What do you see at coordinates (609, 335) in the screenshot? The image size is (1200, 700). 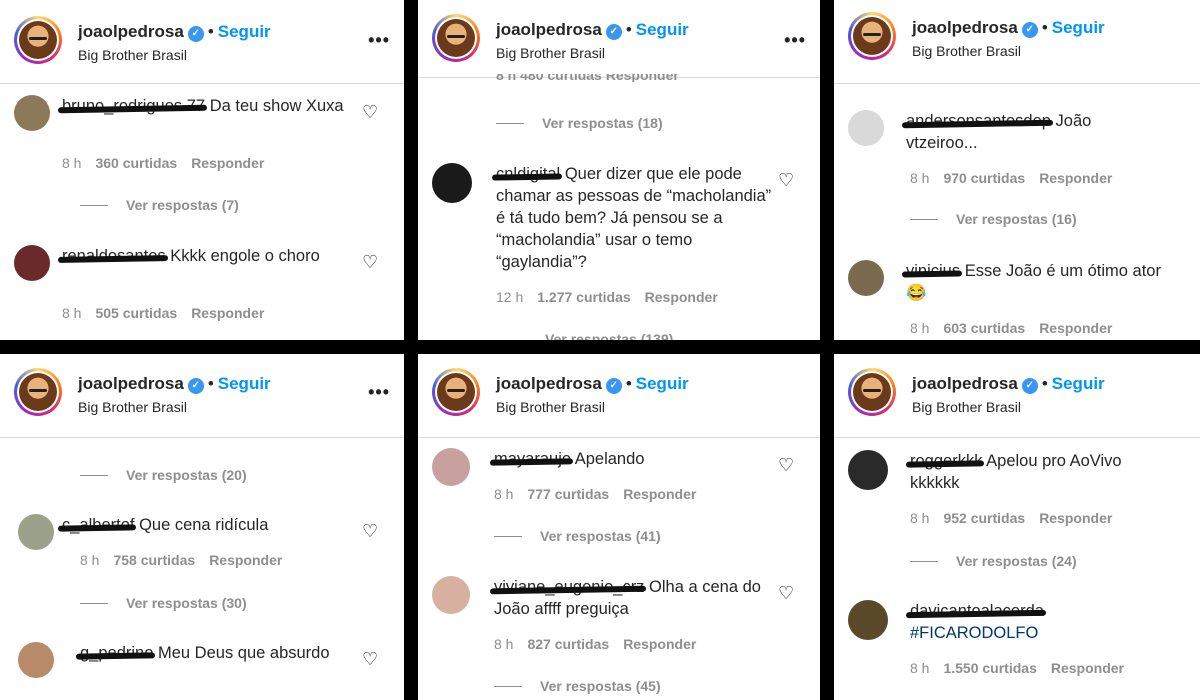 I see `view-replies-button: Ver respostas (139)` at bounding box center [609, 335].